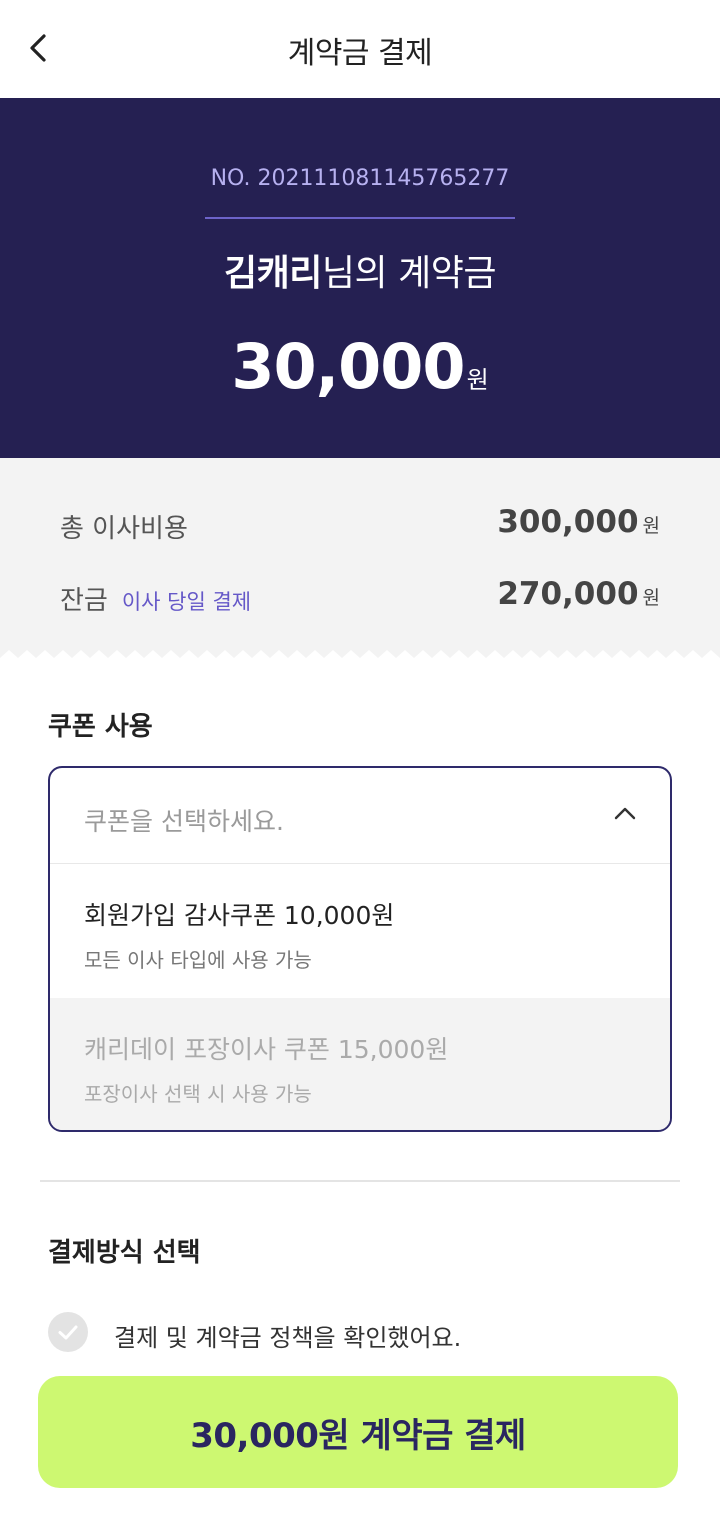 The width and height of the screenshot is (720, 1520). Describe the element at coordinates (360, 1181) in the screenshot. I see `section-divider` at that location.